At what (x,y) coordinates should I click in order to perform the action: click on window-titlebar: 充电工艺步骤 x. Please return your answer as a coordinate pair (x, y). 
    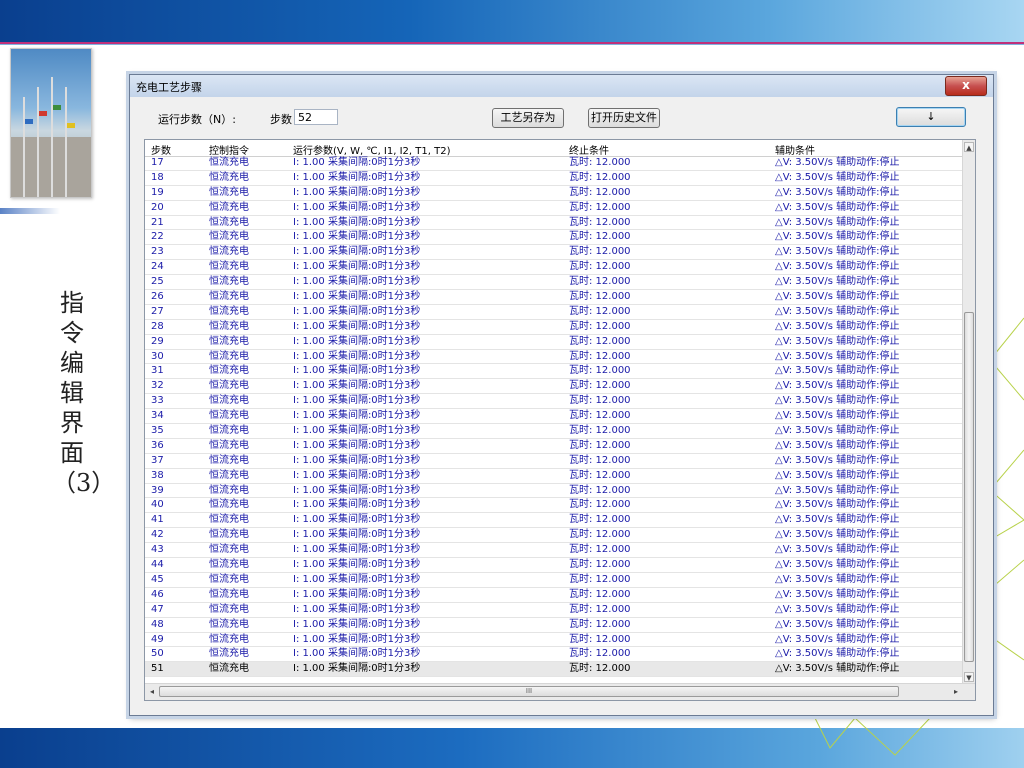
    Looking at the image, I should click on (561, 86).